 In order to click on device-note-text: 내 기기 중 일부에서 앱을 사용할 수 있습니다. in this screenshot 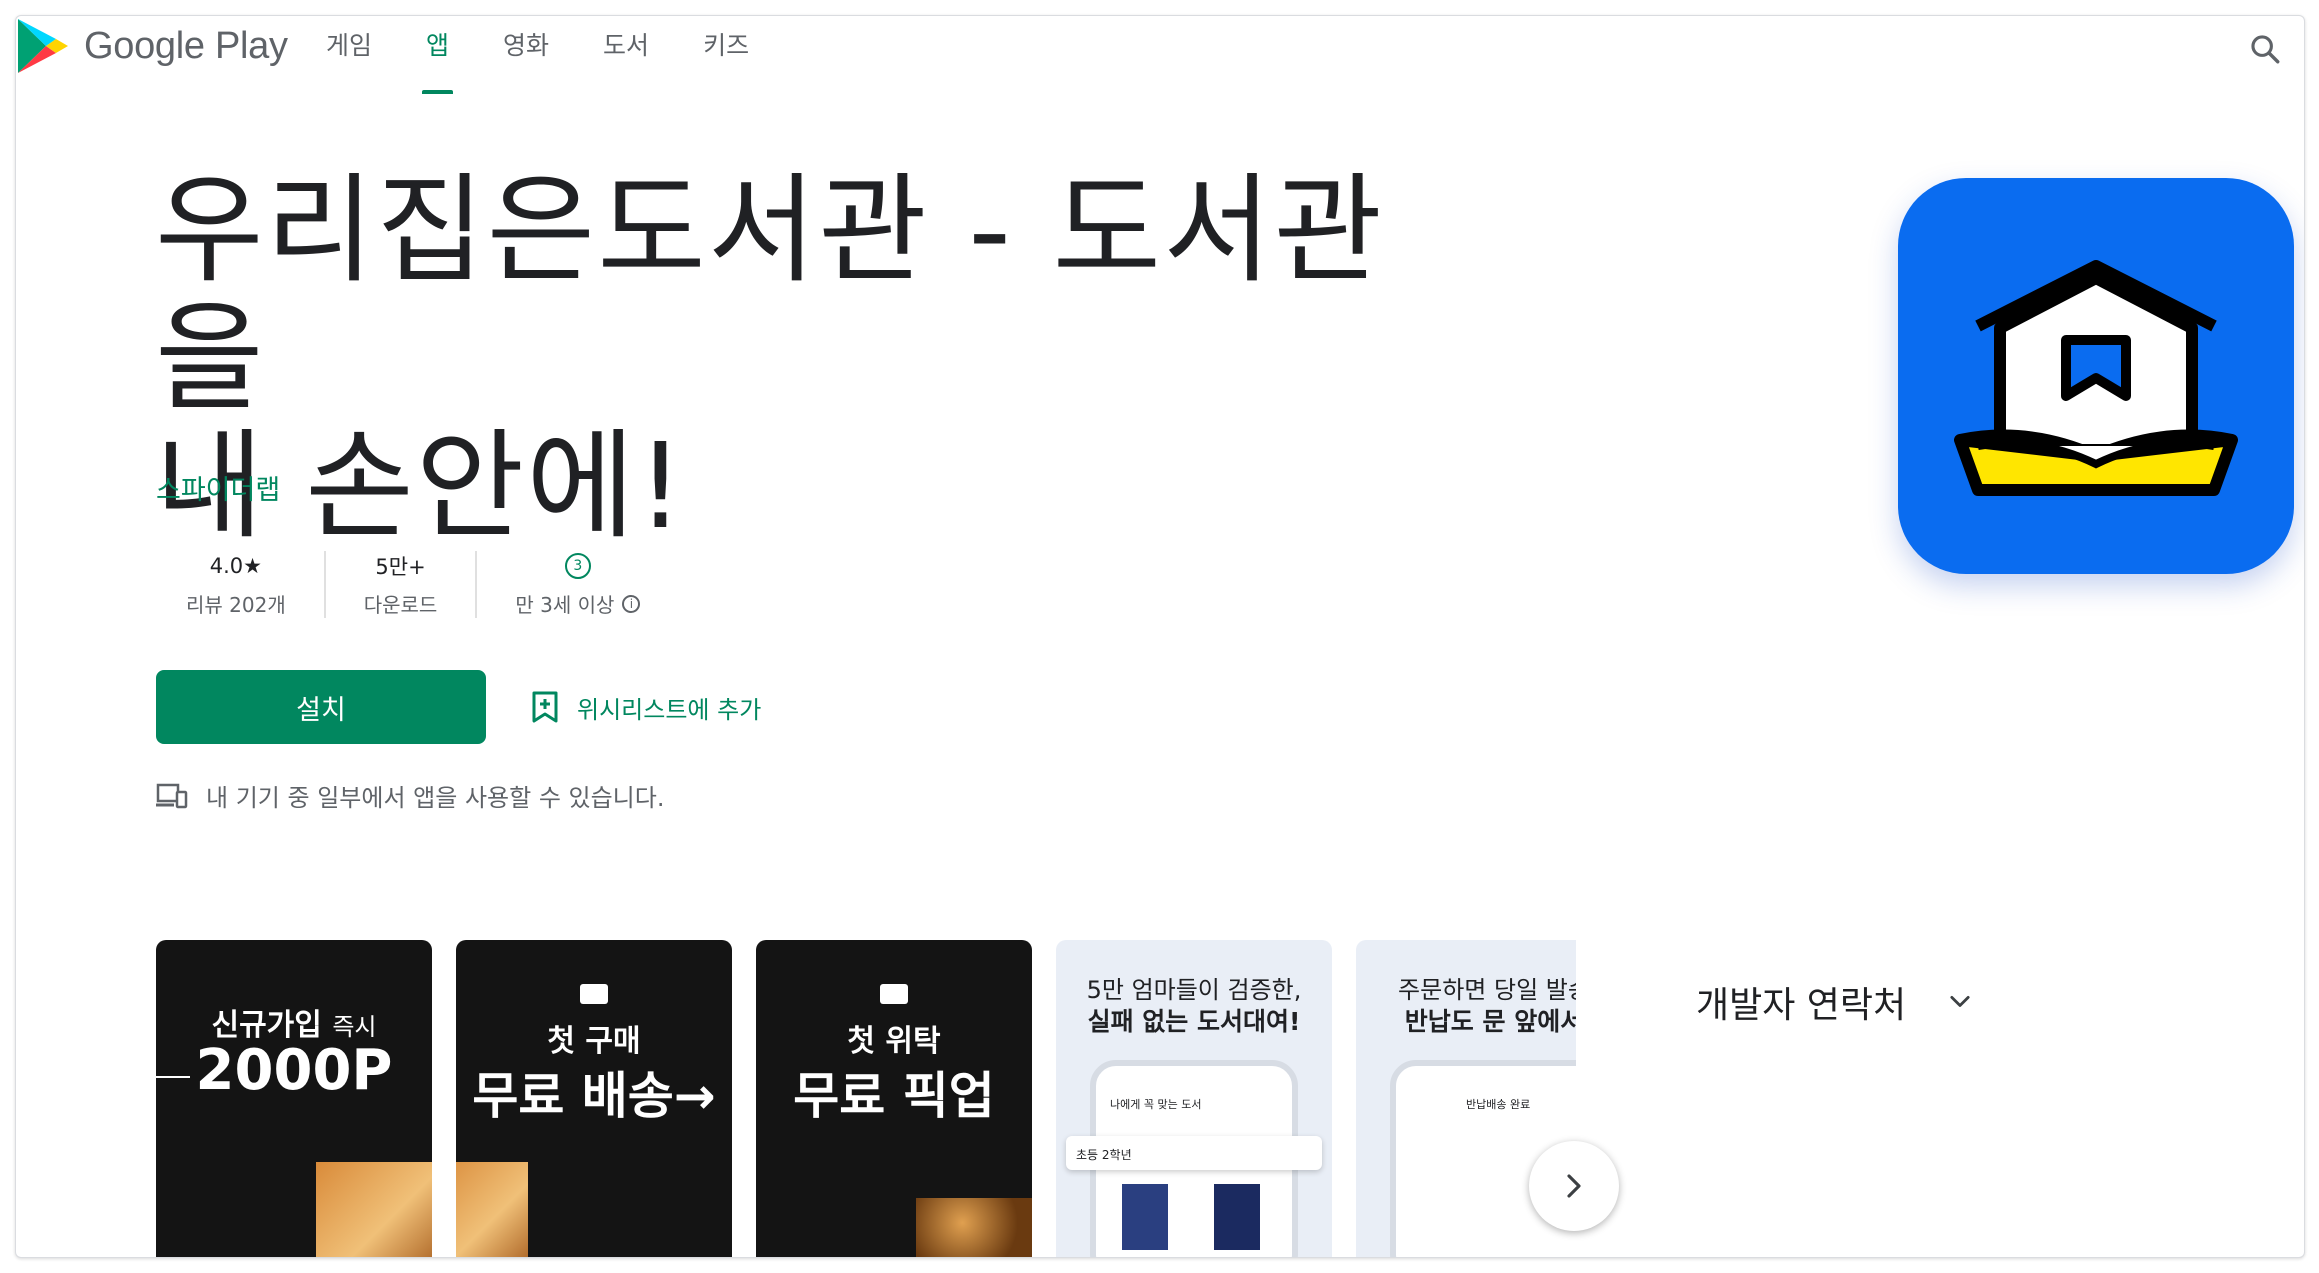, I will do `click(435, 798)`.